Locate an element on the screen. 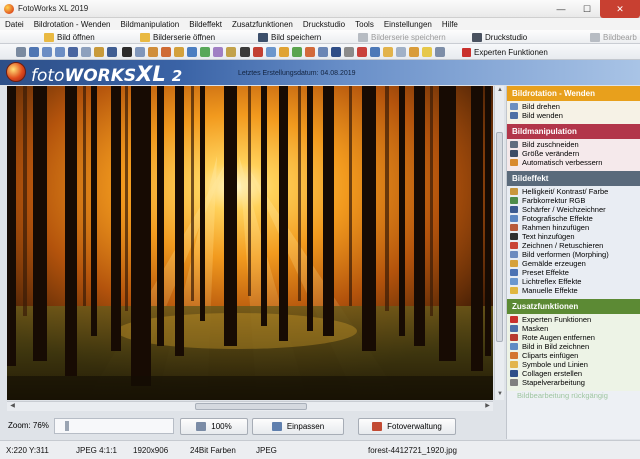 The height and width of the screenshot is (459, 640). scroll-down-icon: ▼ is located at coordinates (500, 395).